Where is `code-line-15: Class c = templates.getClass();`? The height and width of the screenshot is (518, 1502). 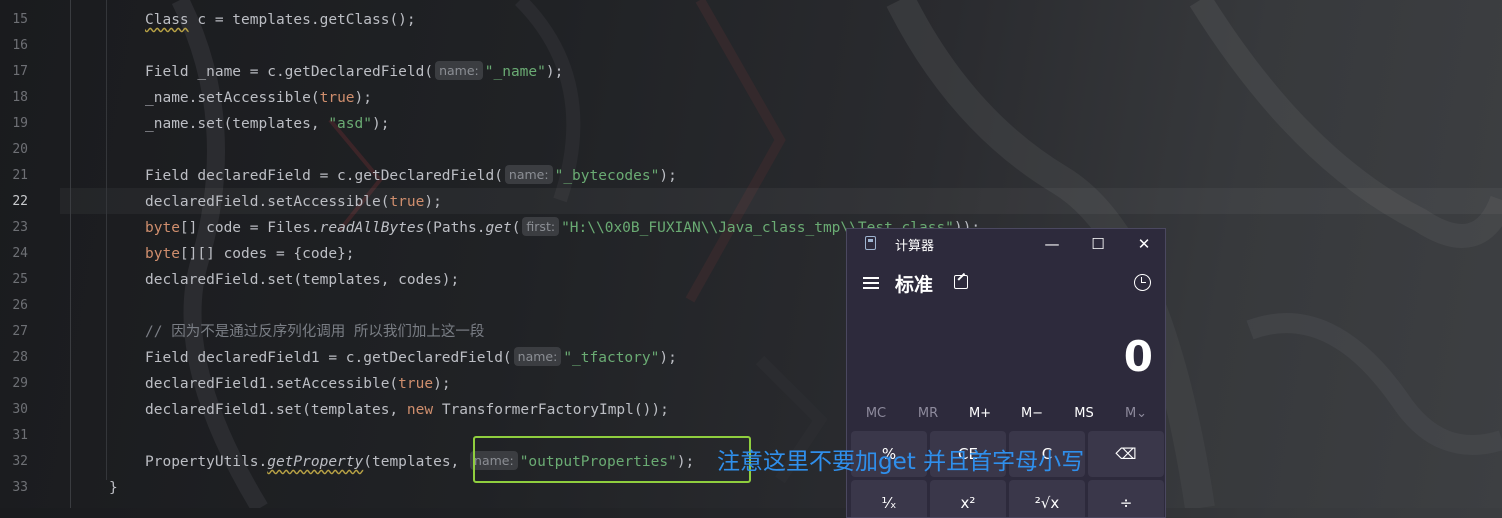
code-line-15: Class c = templates.getClass(); is located at coordinates (280, 20).